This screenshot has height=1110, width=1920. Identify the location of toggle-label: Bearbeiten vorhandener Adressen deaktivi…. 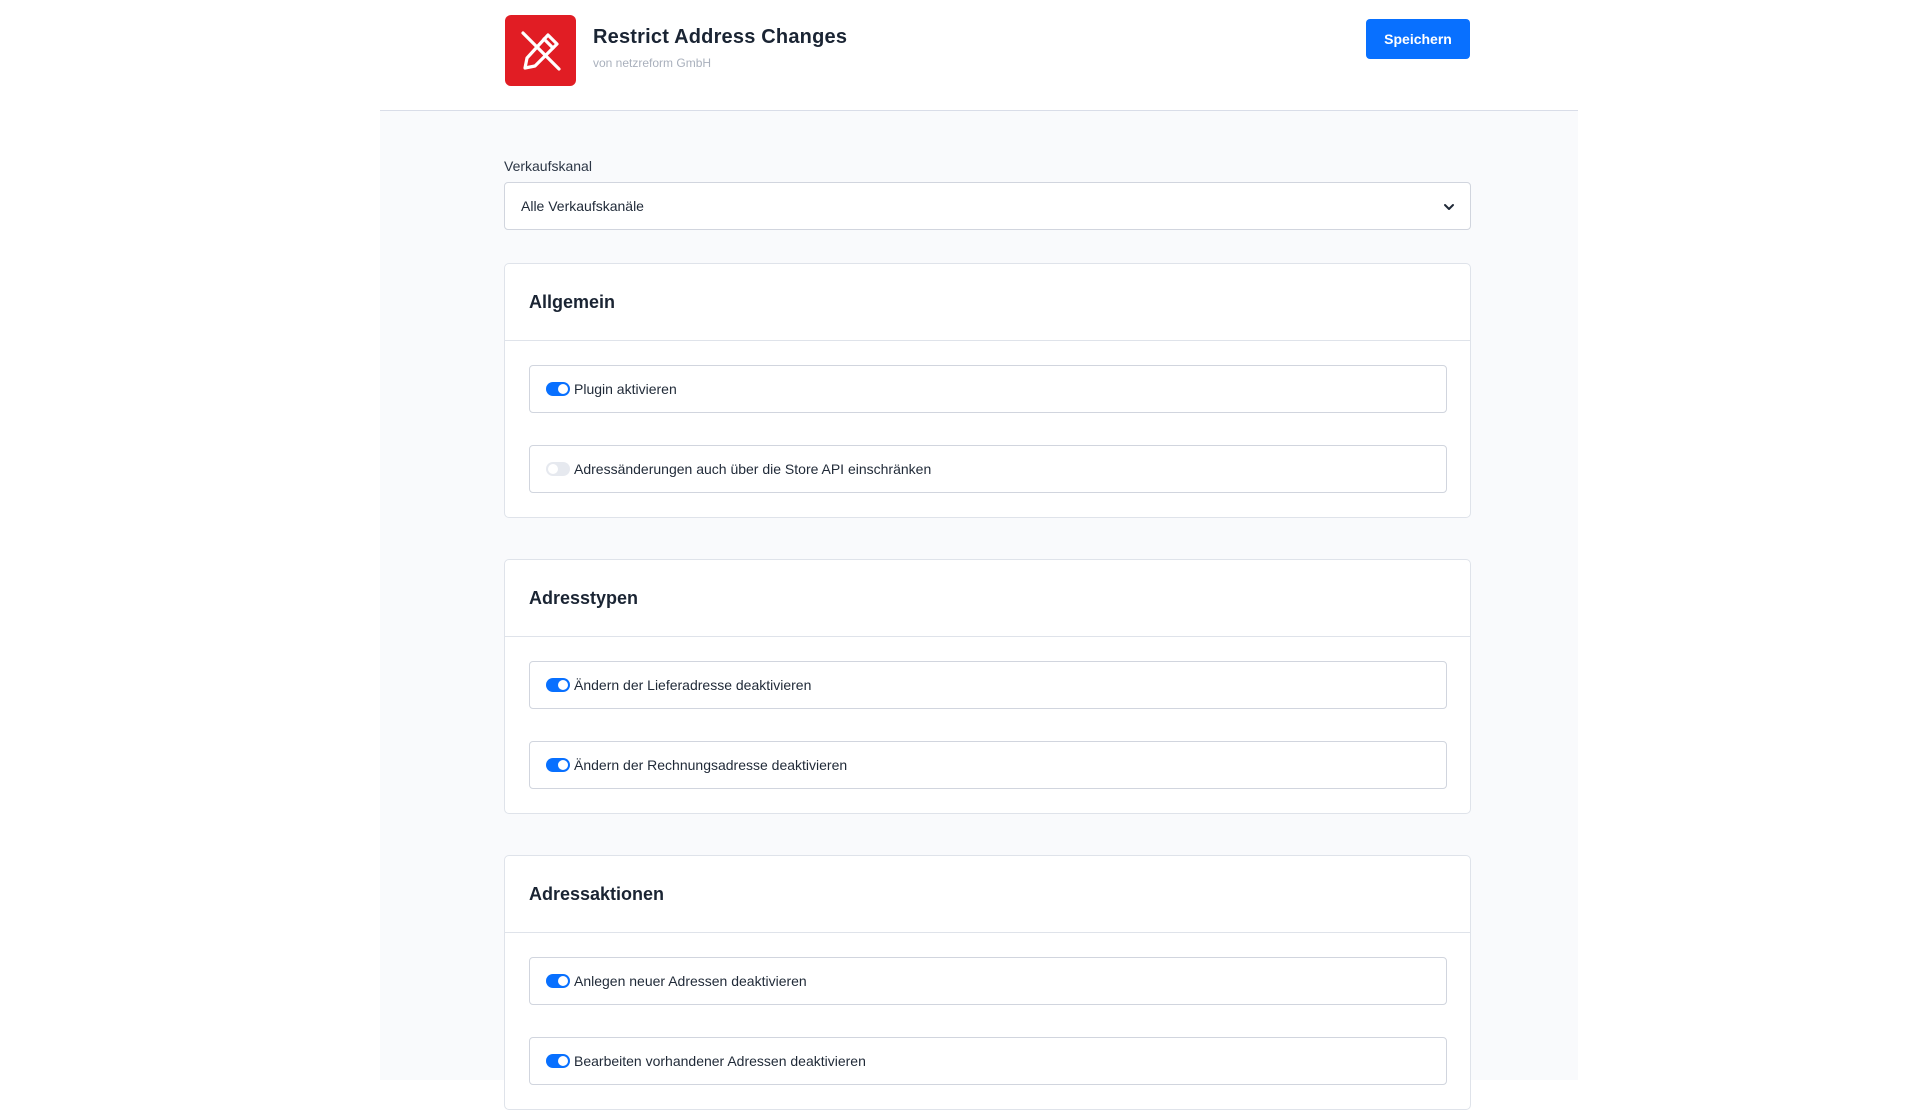
(720, 1061).